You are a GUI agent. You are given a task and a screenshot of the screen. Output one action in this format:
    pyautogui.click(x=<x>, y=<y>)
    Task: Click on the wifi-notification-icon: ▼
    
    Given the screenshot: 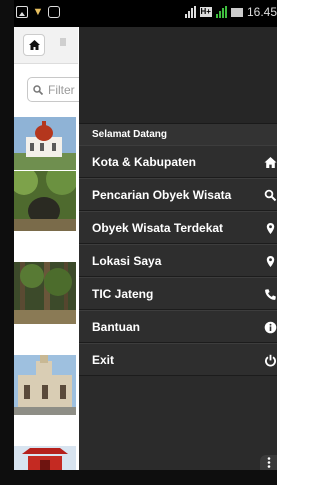 What is the action you would take?
    pyautogui.click(x=38, y=12)
    